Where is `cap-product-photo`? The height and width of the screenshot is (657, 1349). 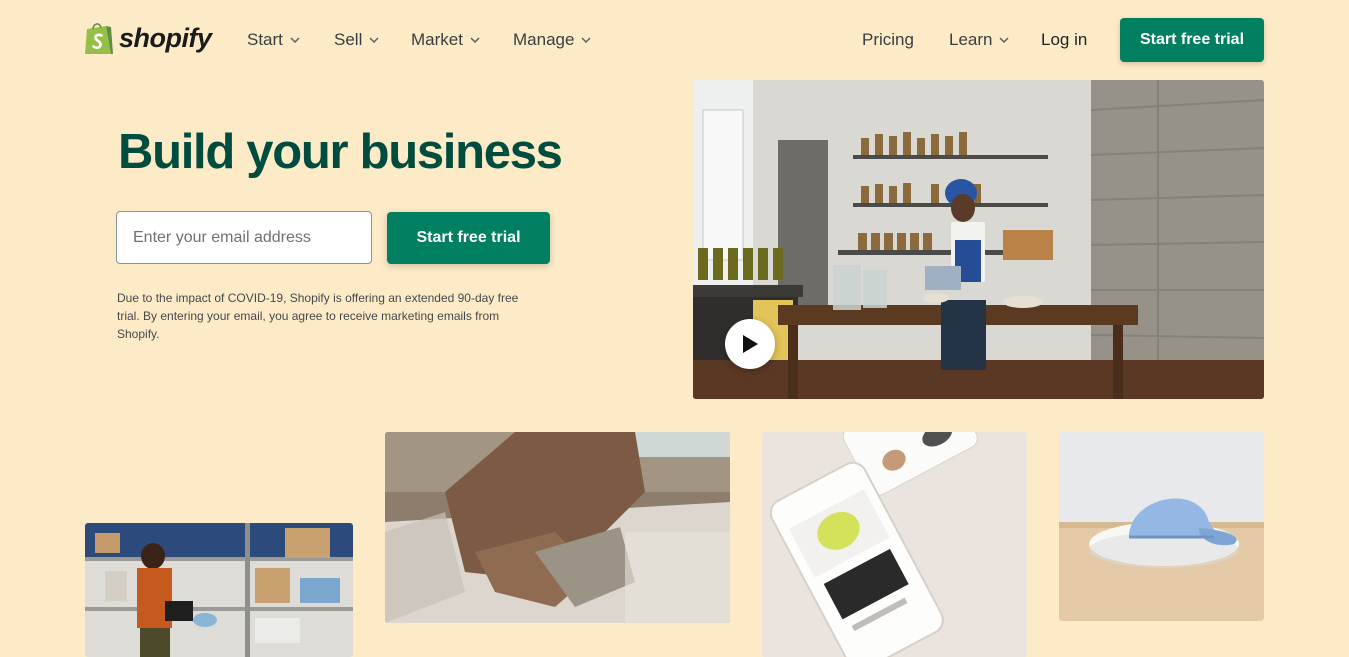
cap-product-photo is located at coordinates (1161, 526).